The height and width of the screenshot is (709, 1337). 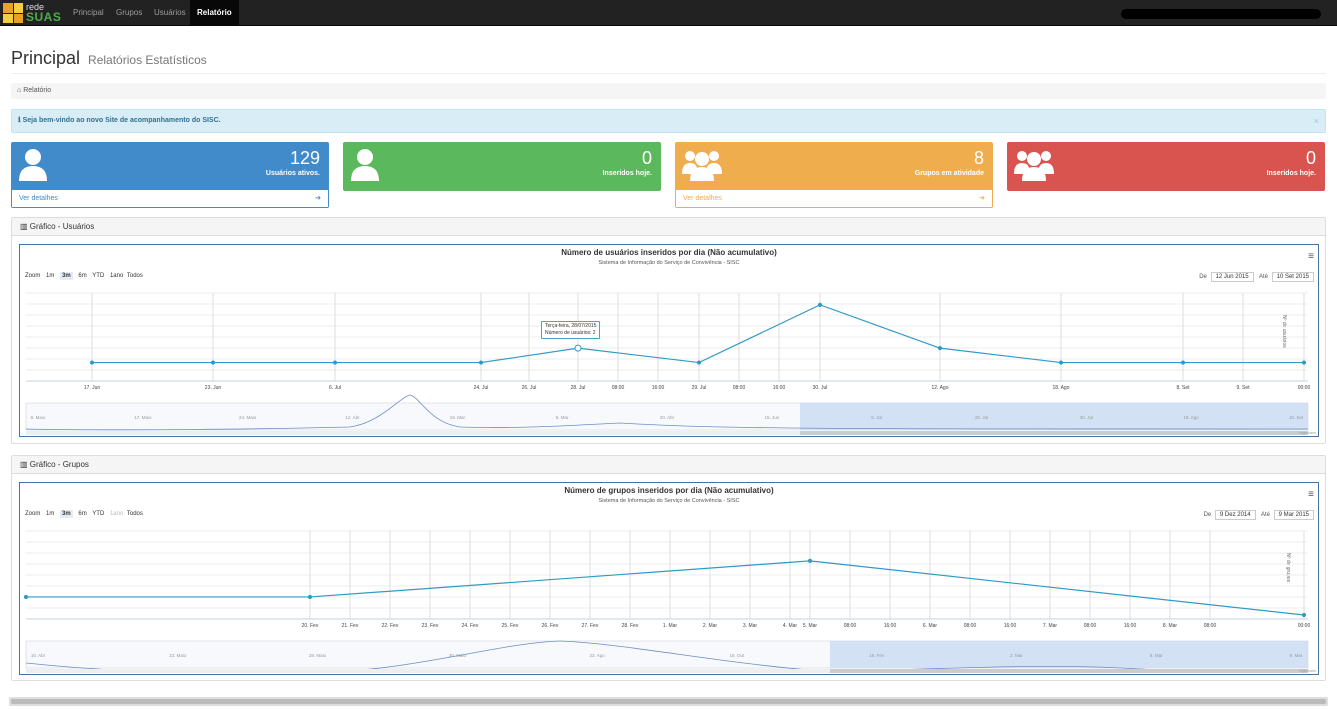 What do you see at coordinates (88, 13) in the screenshot?
I see `nav-item-principal: Principal` at bounding box center [88, 13].